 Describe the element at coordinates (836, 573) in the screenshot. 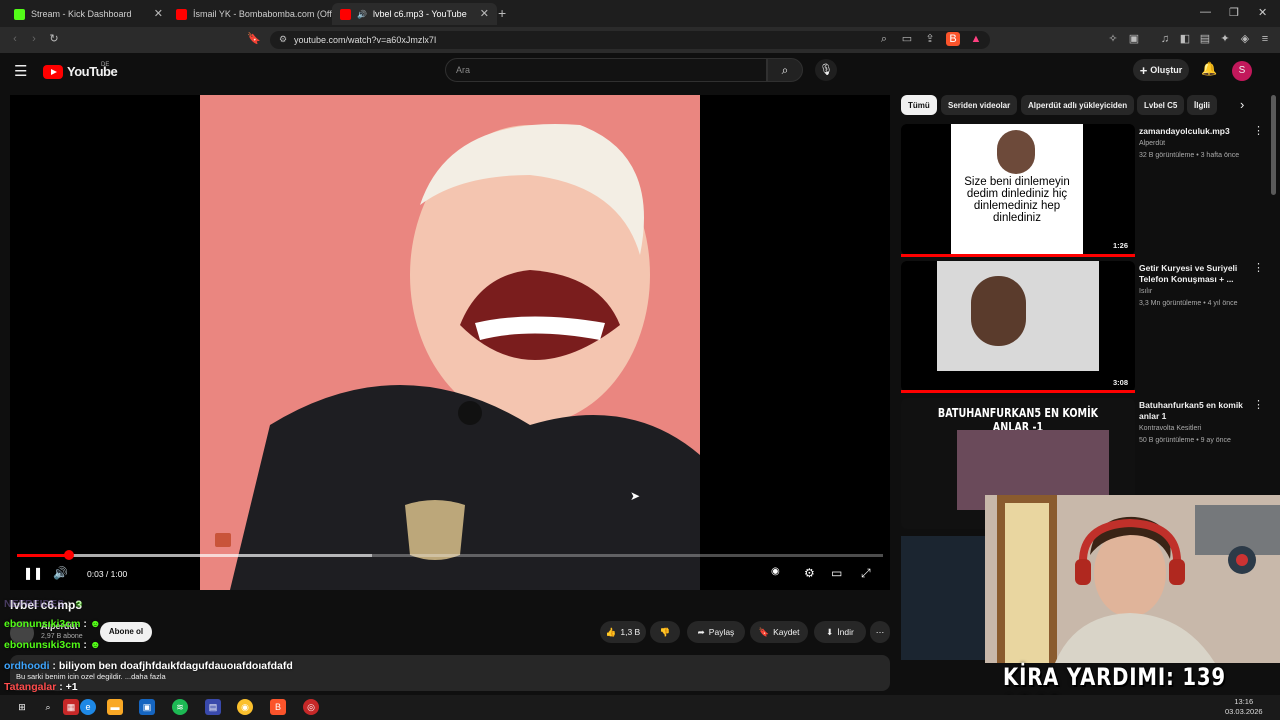

I see `theater-mode-icon: ▭` at that location.